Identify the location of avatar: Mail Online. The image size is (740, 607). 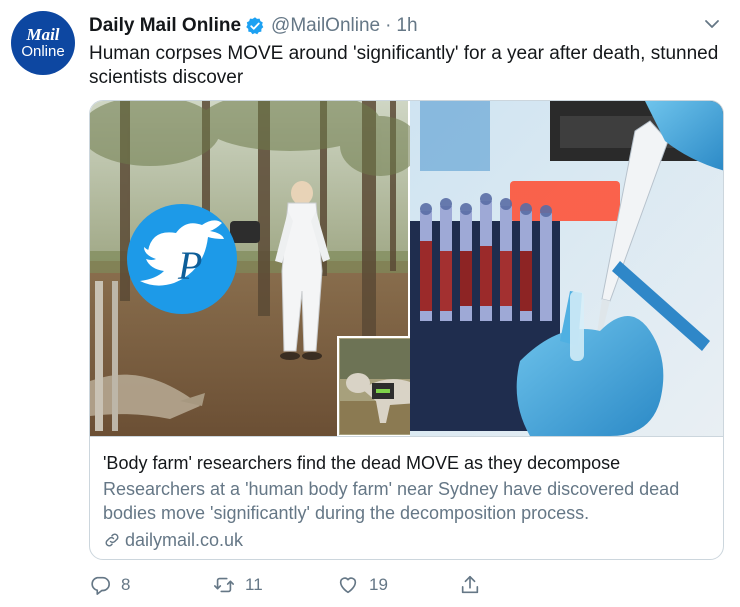
(43, 43).